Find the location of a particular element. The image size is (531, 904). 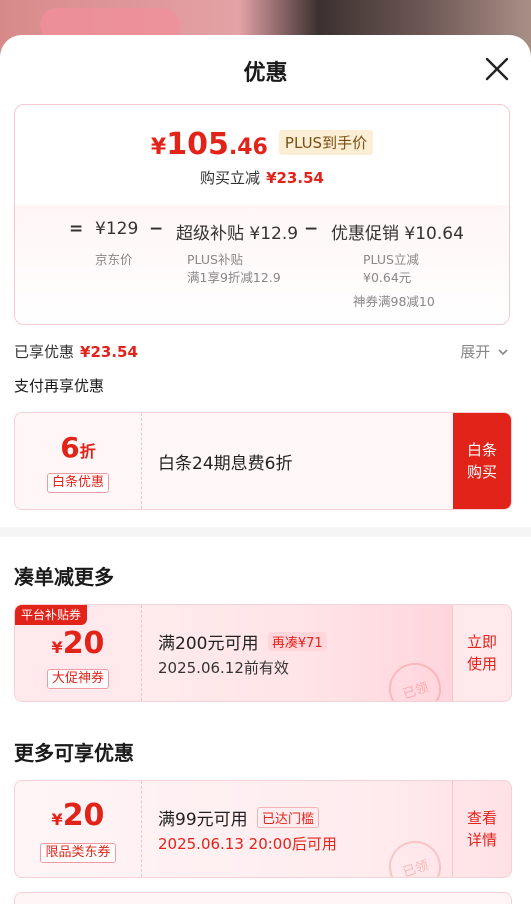

coupon-tag: 限品类东券 is located at coordinates (78, 853).